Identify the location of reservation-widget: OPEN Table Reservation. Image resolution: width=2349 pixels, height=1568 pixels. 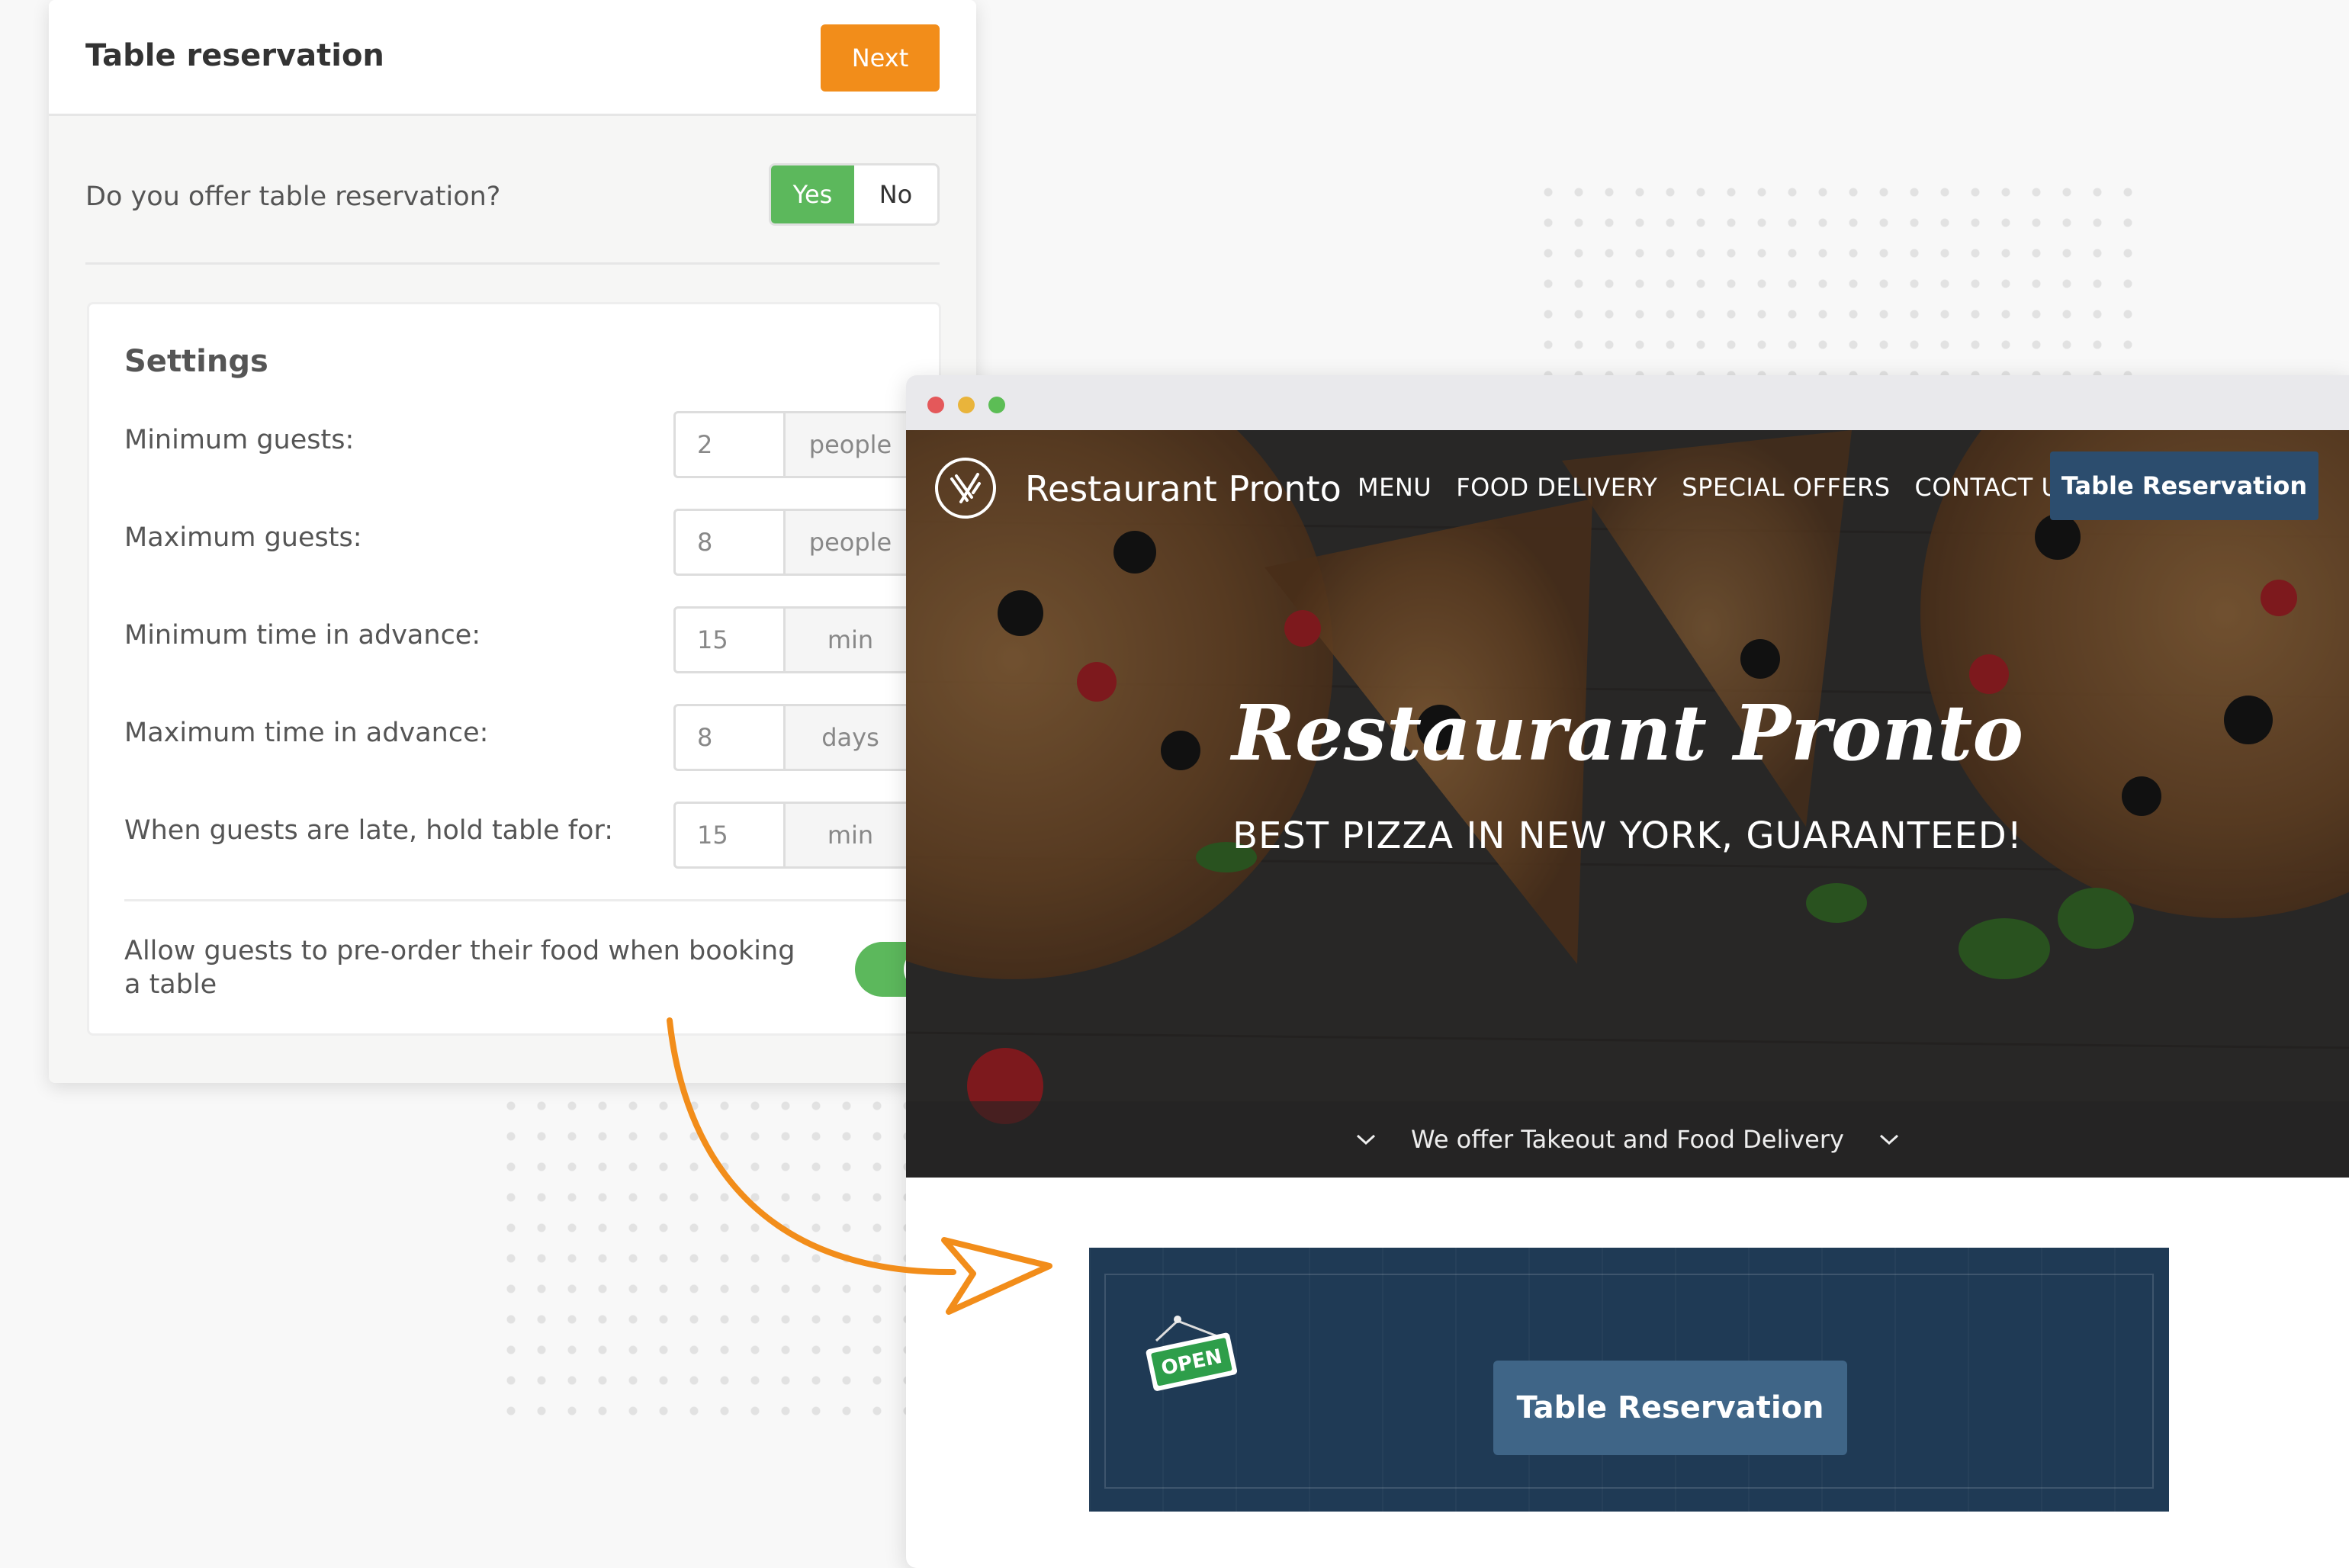
(1629, 1380).